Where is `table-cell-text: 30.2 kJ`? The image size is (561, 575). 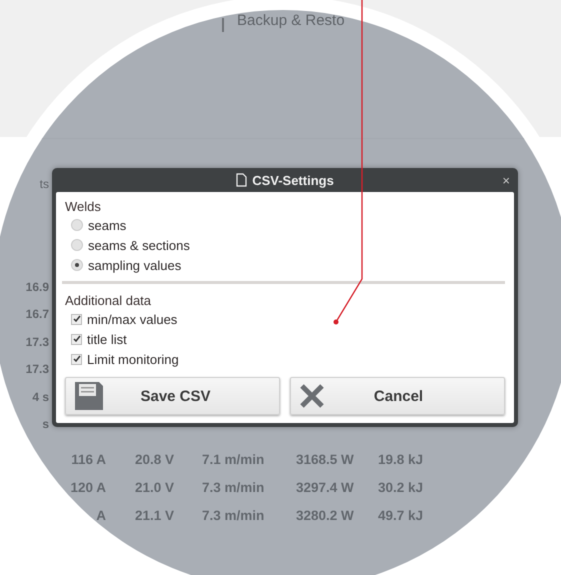
table-cell-text: 30.2 kJ is located at coordinates (401, 487).